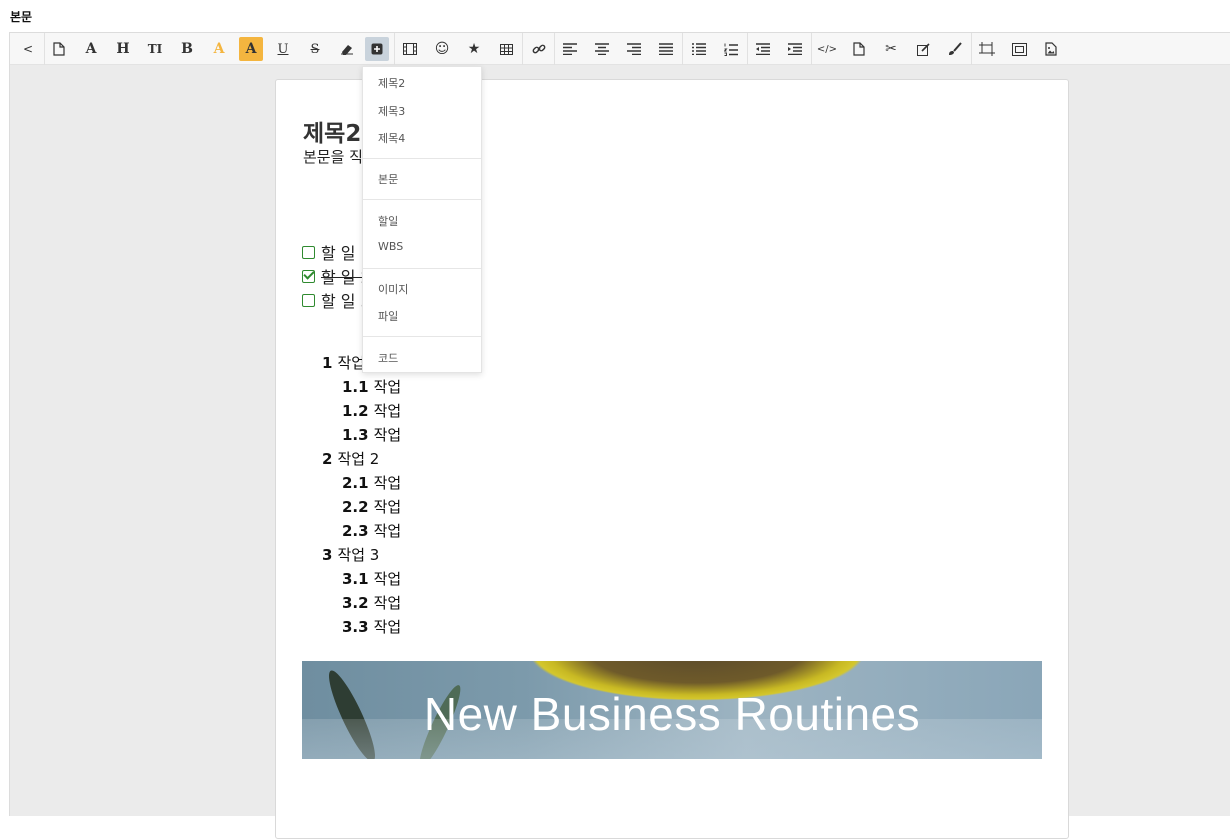 The width and height of the screenshot is (1230, 839). I want to click on menu-item-heading3: 제목3, so click(391, 111).